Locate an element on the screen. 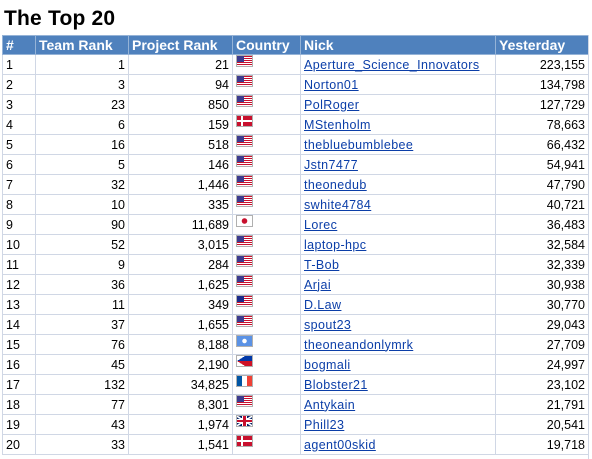  cell-nick: D.Law is located at coordinates (398, 304).